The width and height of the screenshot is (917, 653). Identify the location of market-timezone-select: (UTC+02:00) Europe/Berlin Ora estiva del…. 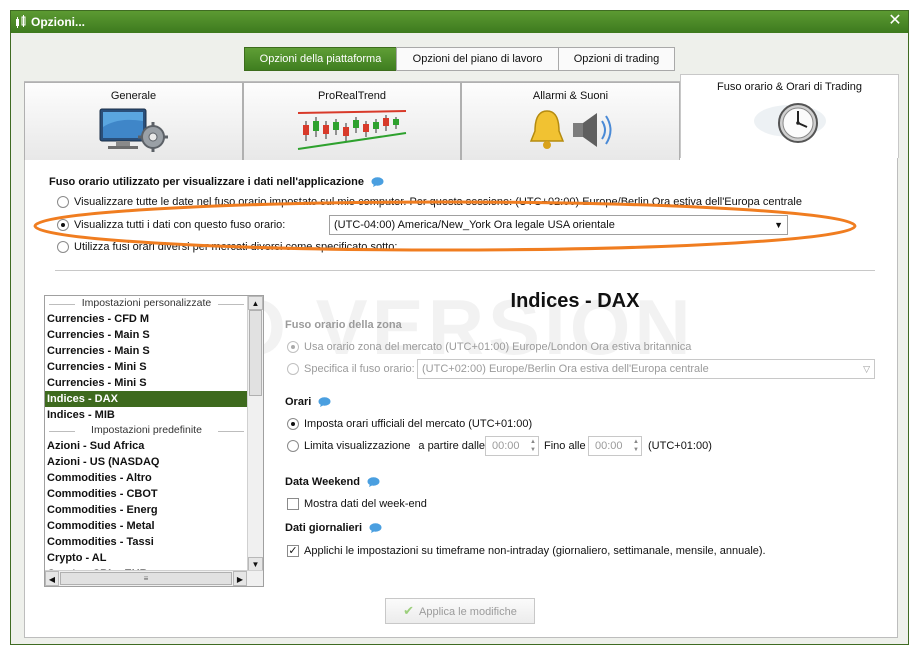
(646, 369).